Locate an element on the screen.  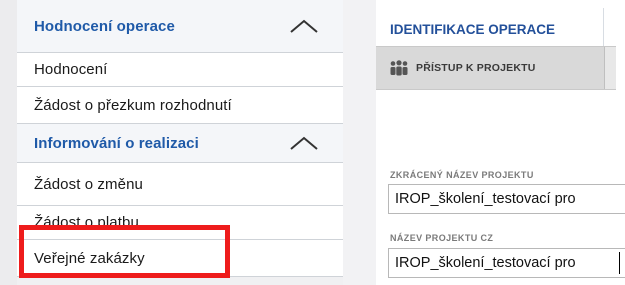
sidebar-item-zadost-o-prezkum: Žádost o přezkum rozhodnutí is located at coordinates (180, 105).